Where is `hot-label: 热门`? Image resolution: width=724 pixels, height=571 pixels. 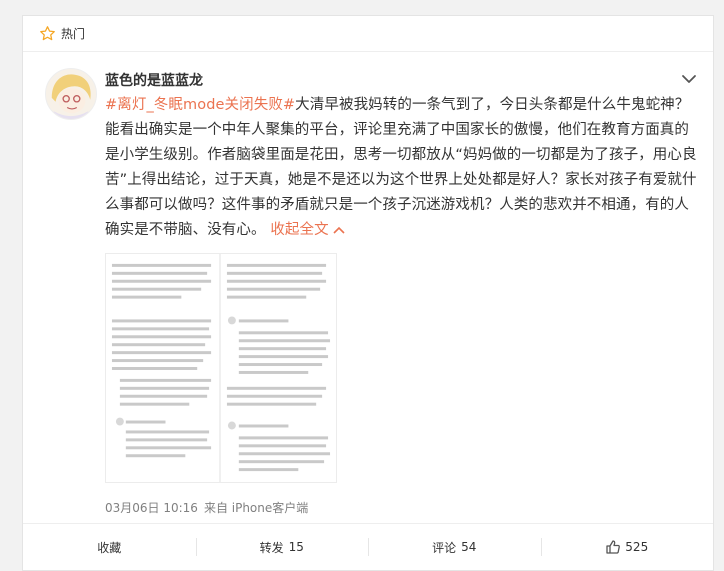 hot-label: 热门 is located at coordinates (73, 34).